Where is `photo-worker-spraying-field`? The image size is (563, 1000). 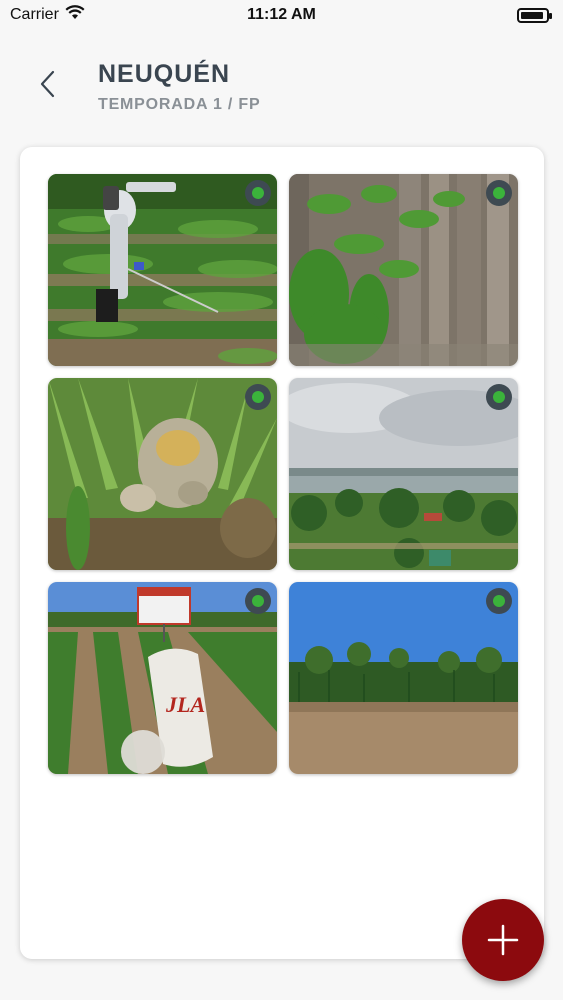 photo-worker-spraying-field is located at coordinates (162, 270).